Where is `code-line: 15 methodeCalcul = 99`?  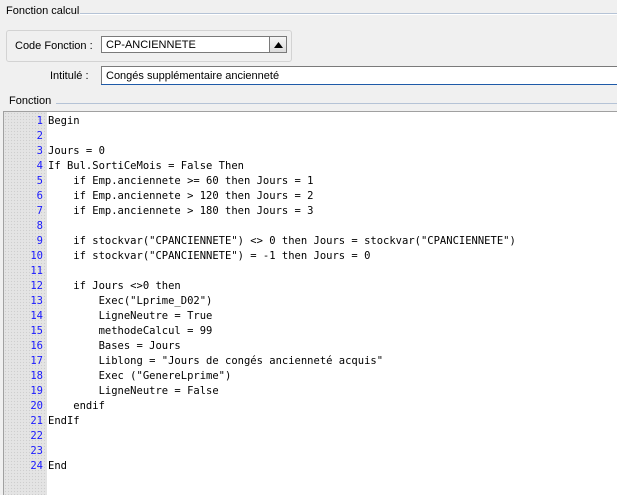
code-line: 15 methodeCalcul = 99 is located at coordinates (310, 331).